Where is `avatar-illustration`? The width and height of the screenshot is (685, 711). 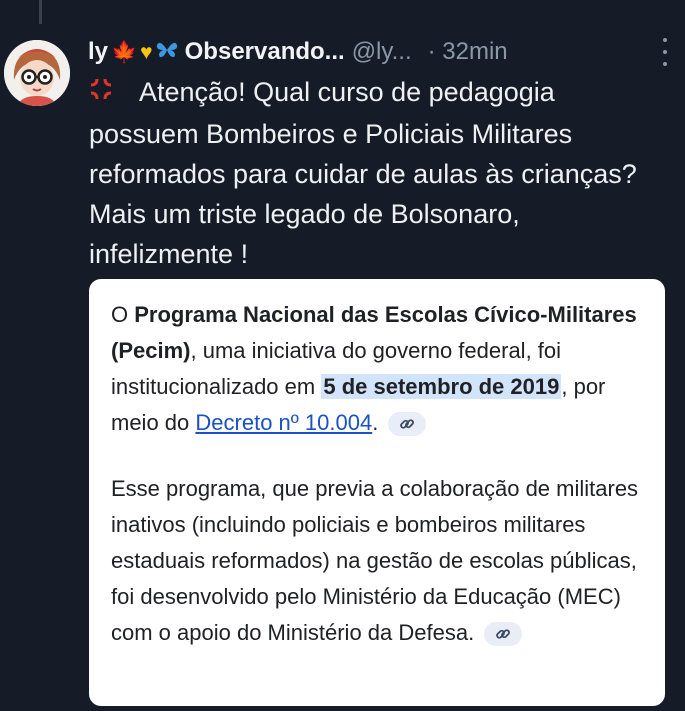
avatar-illustration is located at coordinates (37, 73).